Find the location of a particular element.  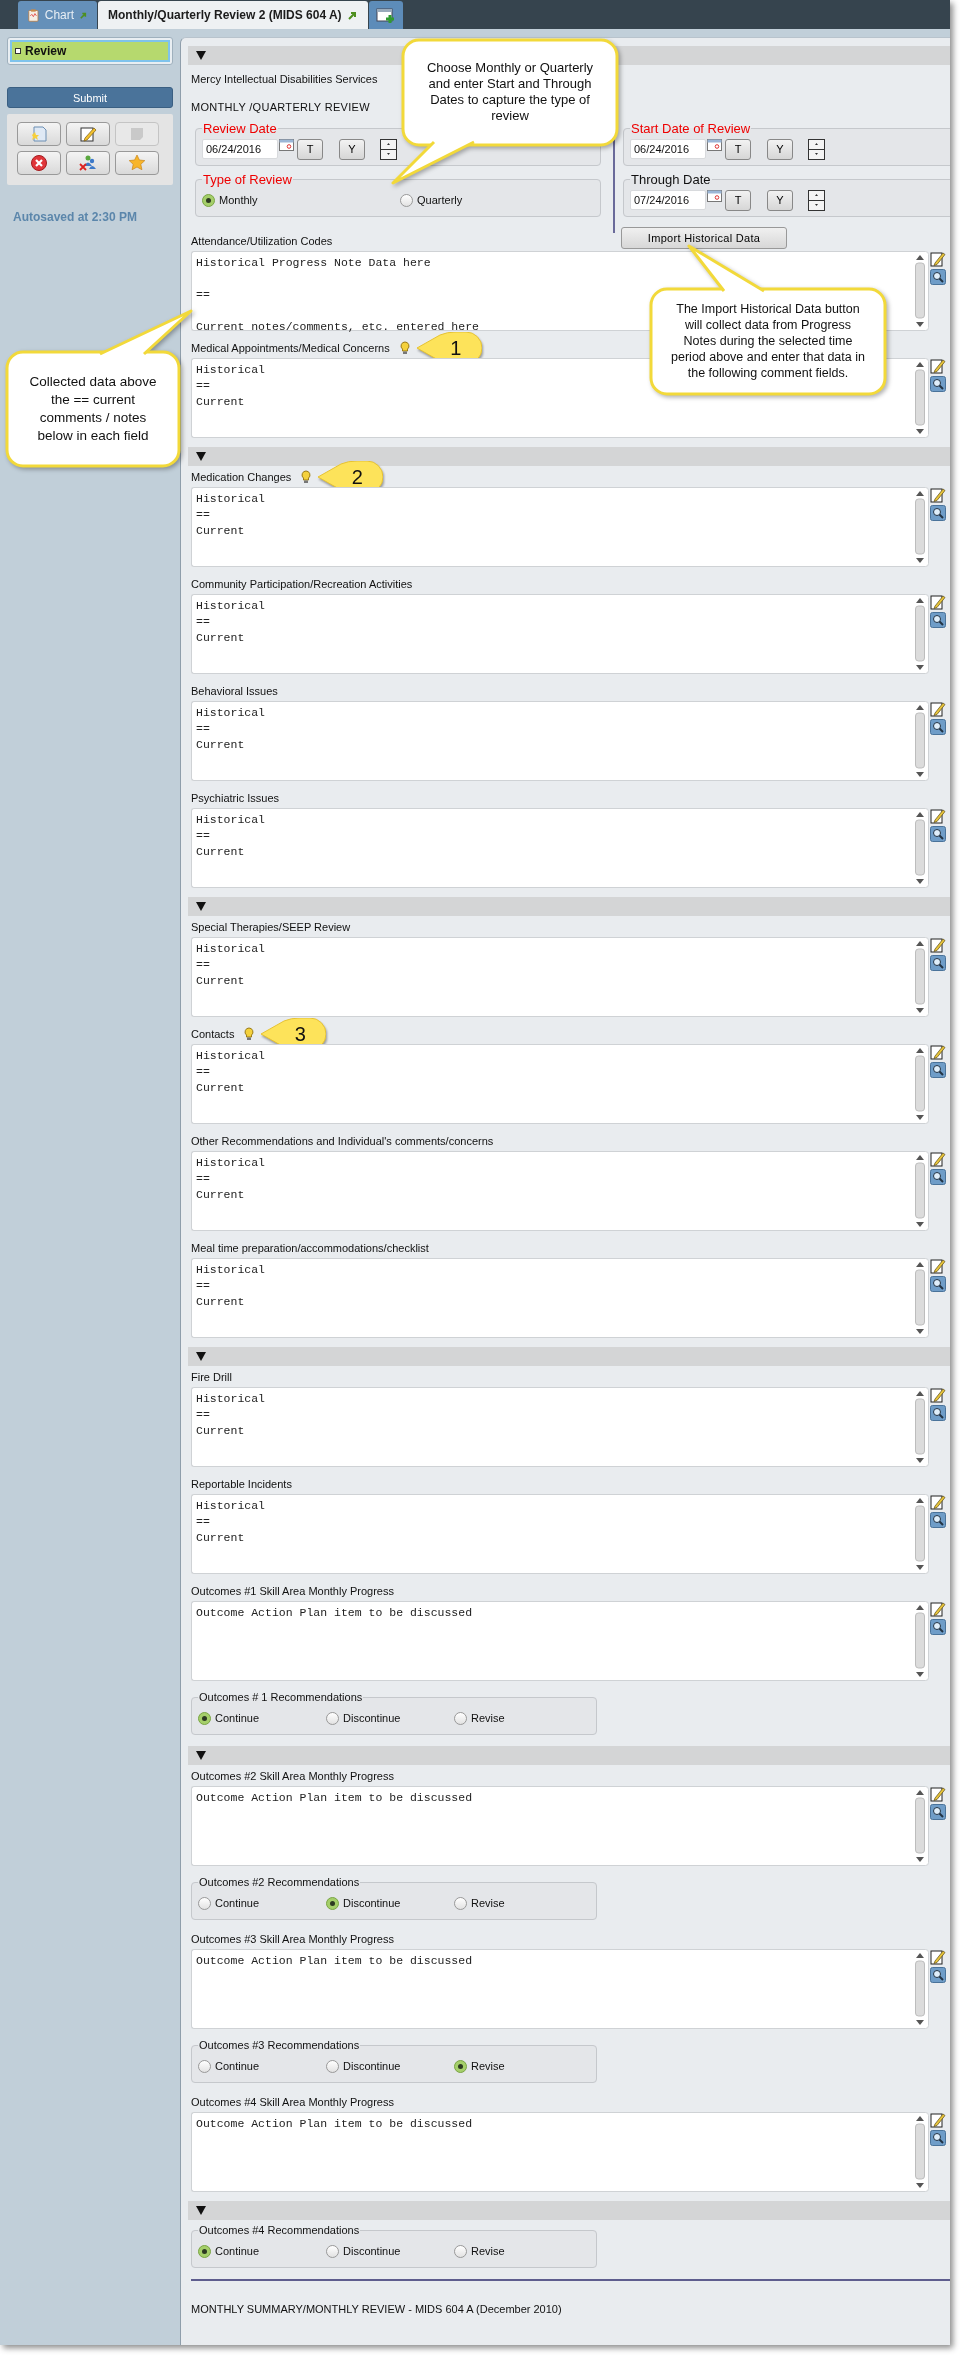

field-label: Fire Drill is located at coordinates (211, 1377).